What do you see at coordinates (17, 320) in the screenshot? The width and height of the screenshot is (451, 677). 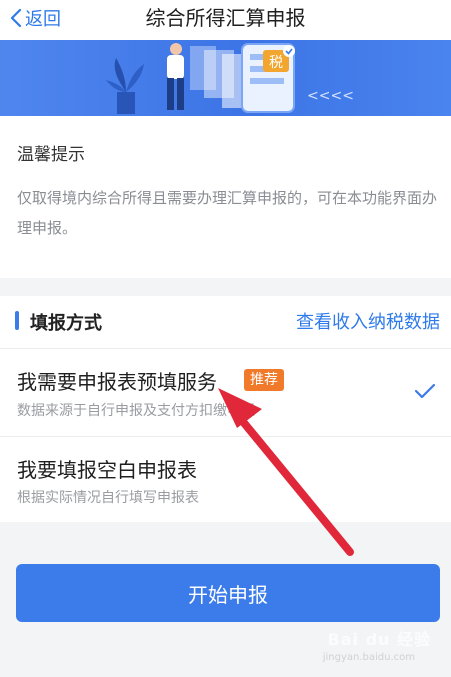 I see `section-accent-bar` at bounding box center [17, 320].